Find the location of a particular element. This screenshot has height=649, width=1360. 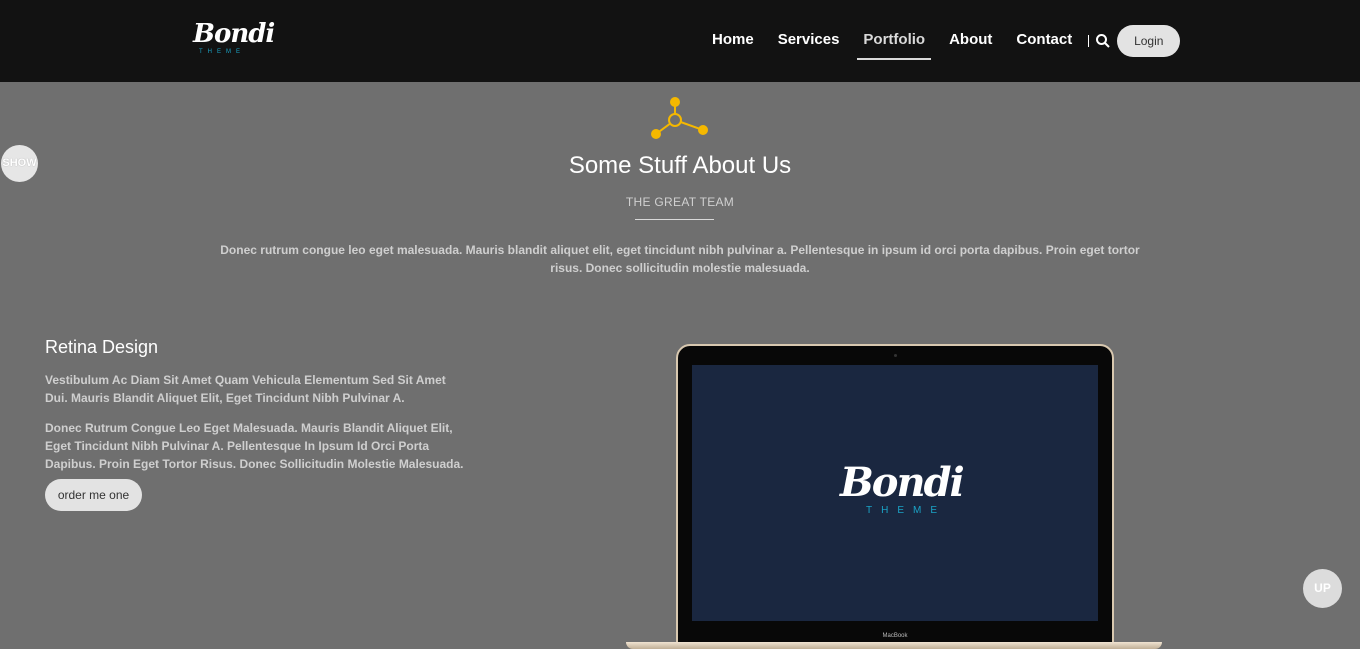

nav-about: About is located at coordinates (970, 41).